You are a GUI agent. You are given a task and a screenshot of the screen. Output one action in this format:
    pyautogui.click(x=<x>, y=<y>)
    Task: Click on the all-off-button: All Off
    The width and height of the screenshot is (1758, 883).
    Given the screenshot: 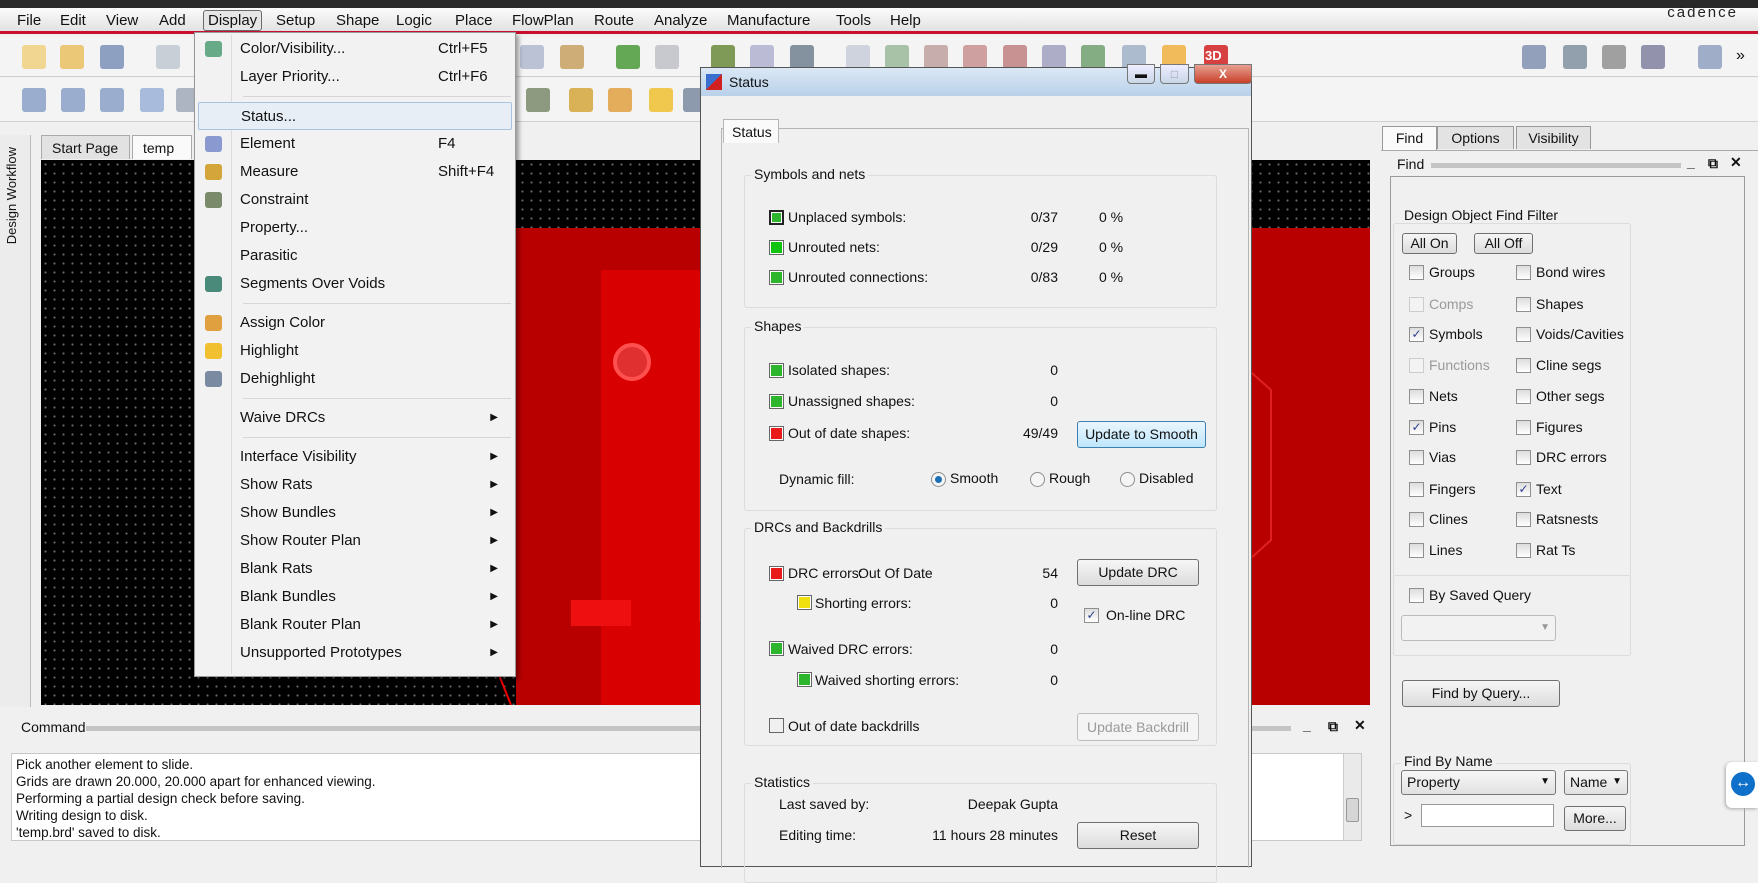 What is the action you would take?
    pyautogui.click(x=1503, y=243)
    